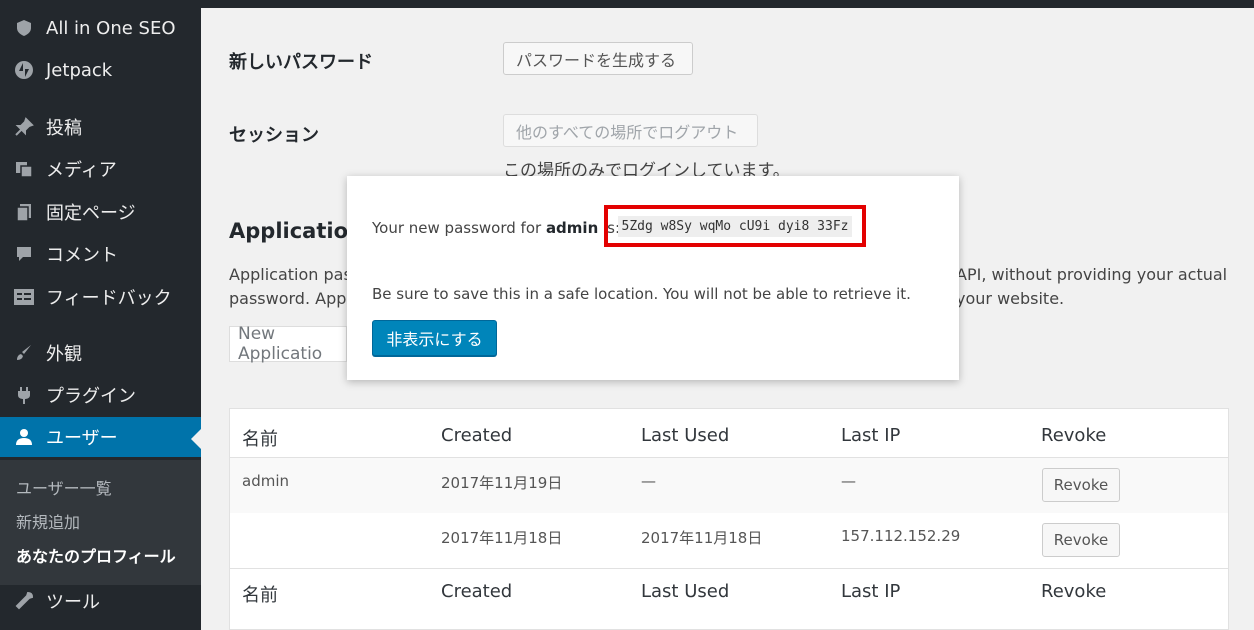 Image resolution: width=1254 pixels, height=630 pixels. I want to click on sidebar-item-label: Jetpack, so click(79, 70).